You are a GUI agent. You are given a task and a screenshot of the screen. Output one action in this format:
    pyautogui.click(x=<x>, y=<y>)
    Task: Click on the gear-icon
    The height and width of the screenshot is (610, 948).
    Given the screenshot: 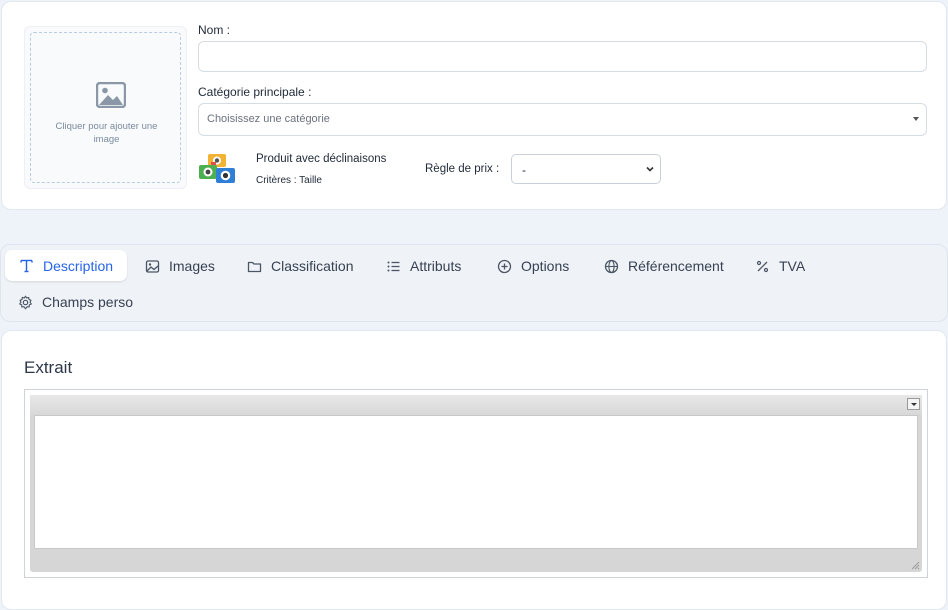 What is the action you would take?
    pyautogui.click(x=25, y=302)
    